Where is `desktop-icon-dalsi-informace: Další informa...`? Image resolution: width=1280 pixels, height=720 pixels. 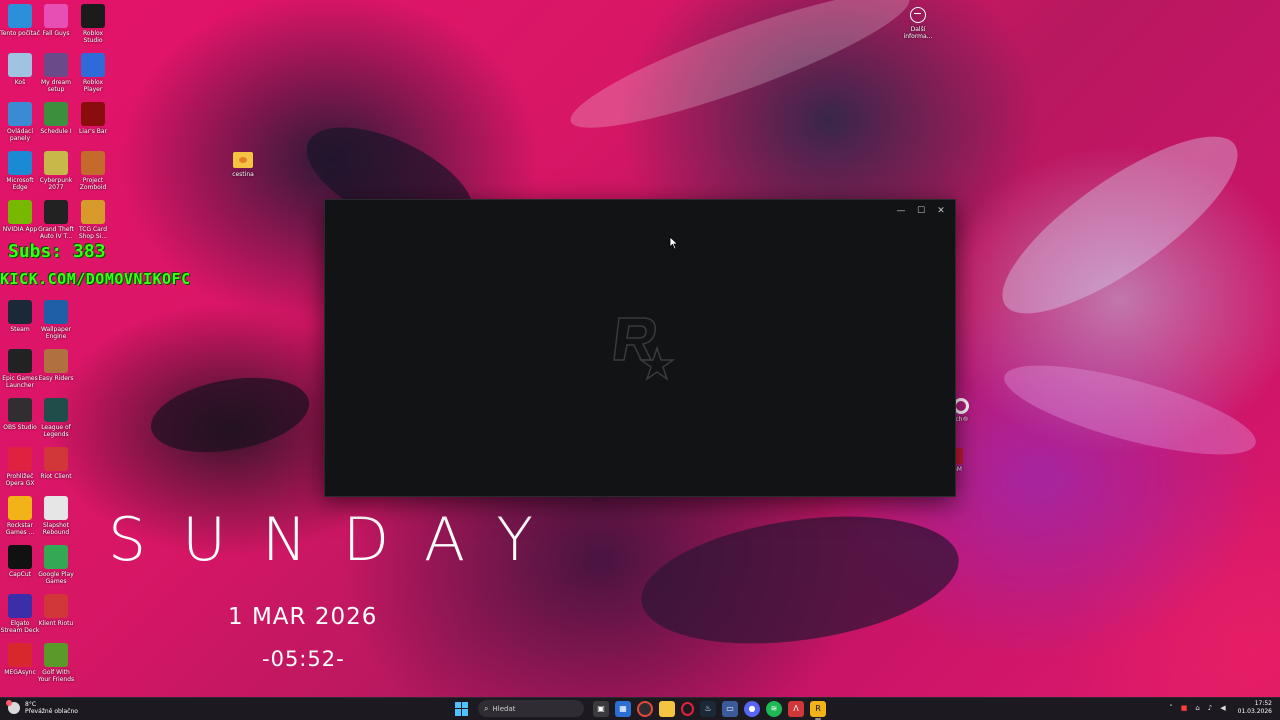 desktop-icon-dalsi-informace: Další informa... is located at coordinates (918, 23).